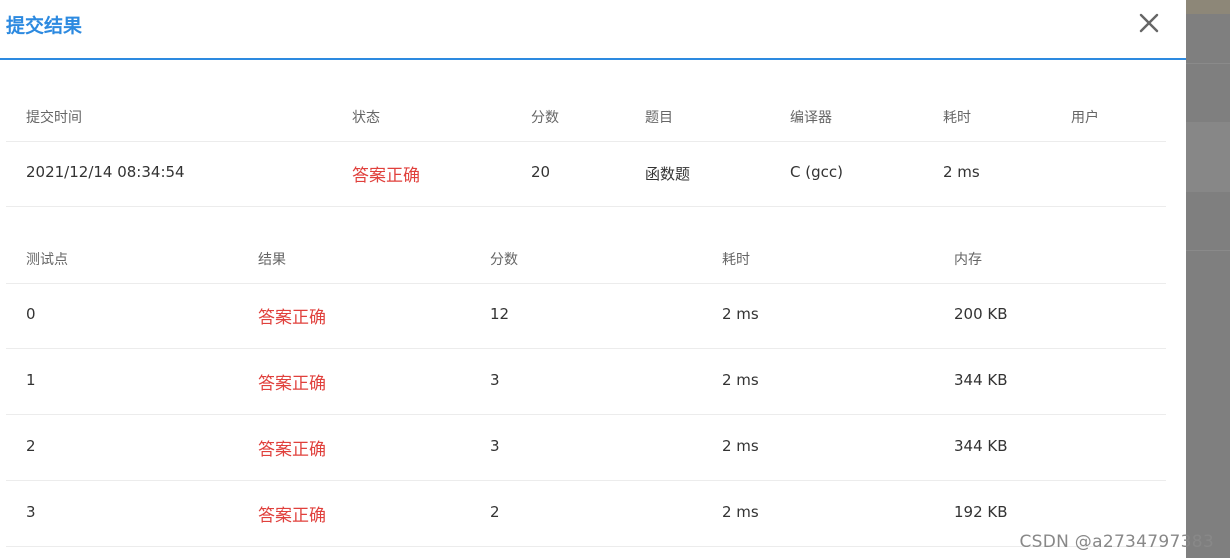  What do you see at coordinates (1116, 542) in the screenshot?
I see `watermark: CSDN @a2734797383` at bounding box center [1116, 542].